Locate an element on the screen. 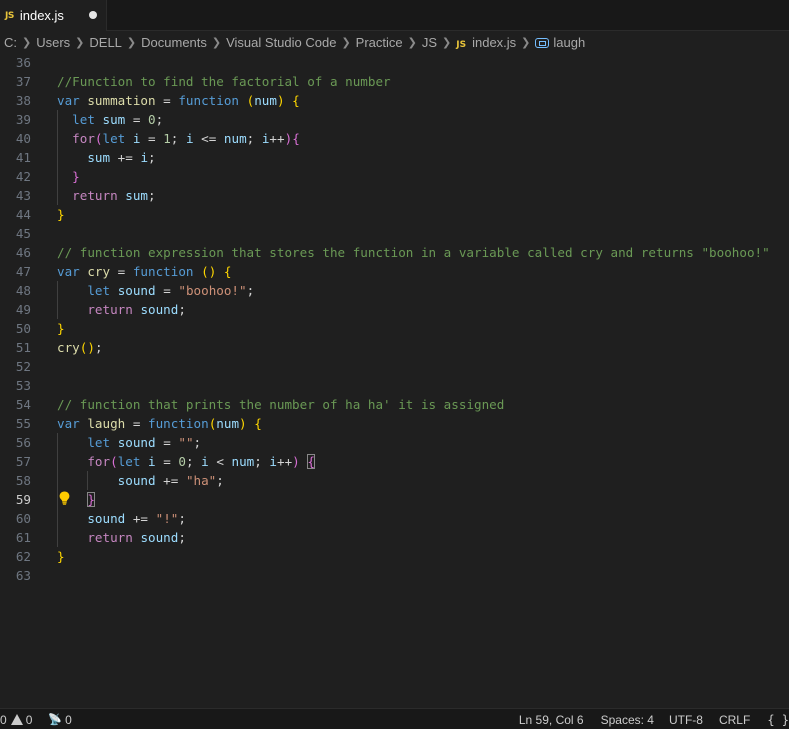  breadcrumb-item: Practice is located at coordinates (379, 42).